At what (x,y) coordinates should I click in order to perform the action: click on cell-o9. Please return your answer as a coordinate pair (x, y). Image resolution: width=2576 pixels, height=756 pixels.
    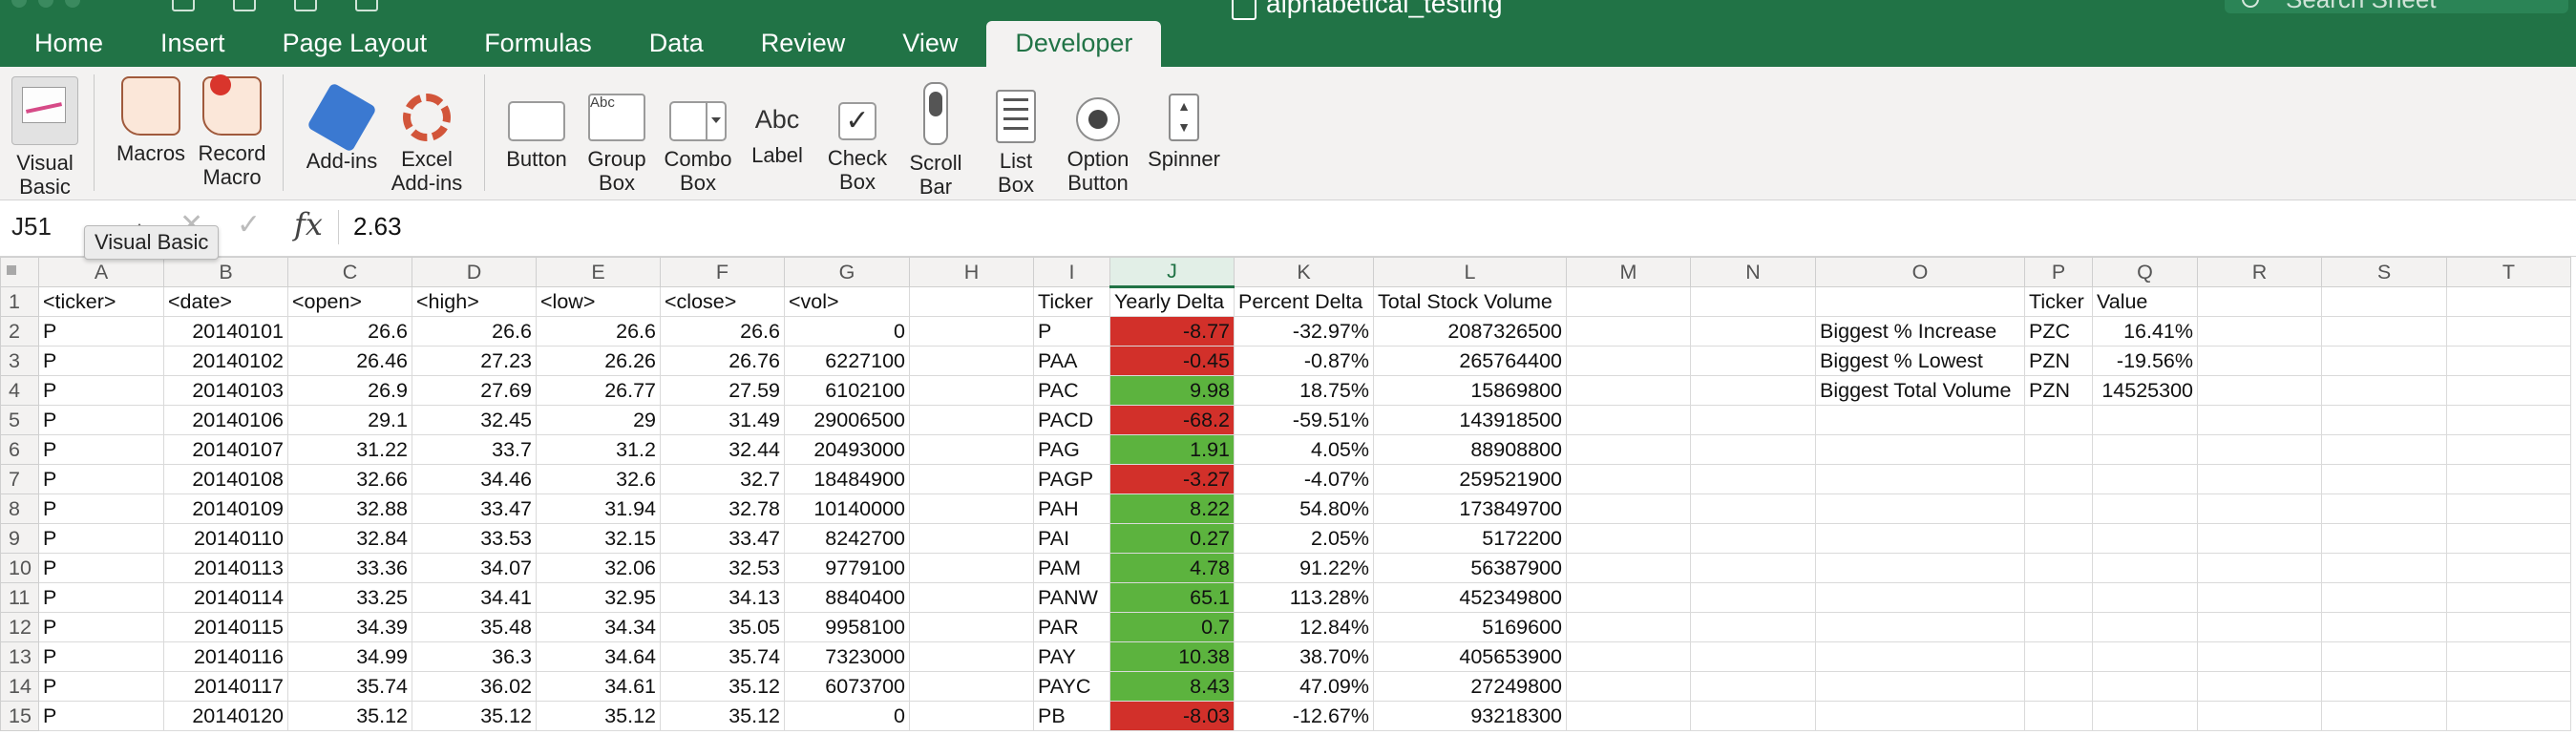
    Looking at the image, I should click on (1920, 539).